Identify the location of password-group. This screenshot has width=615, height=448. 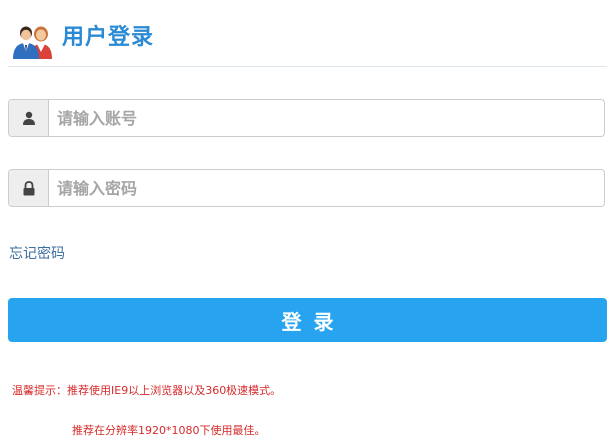
(306, 188).